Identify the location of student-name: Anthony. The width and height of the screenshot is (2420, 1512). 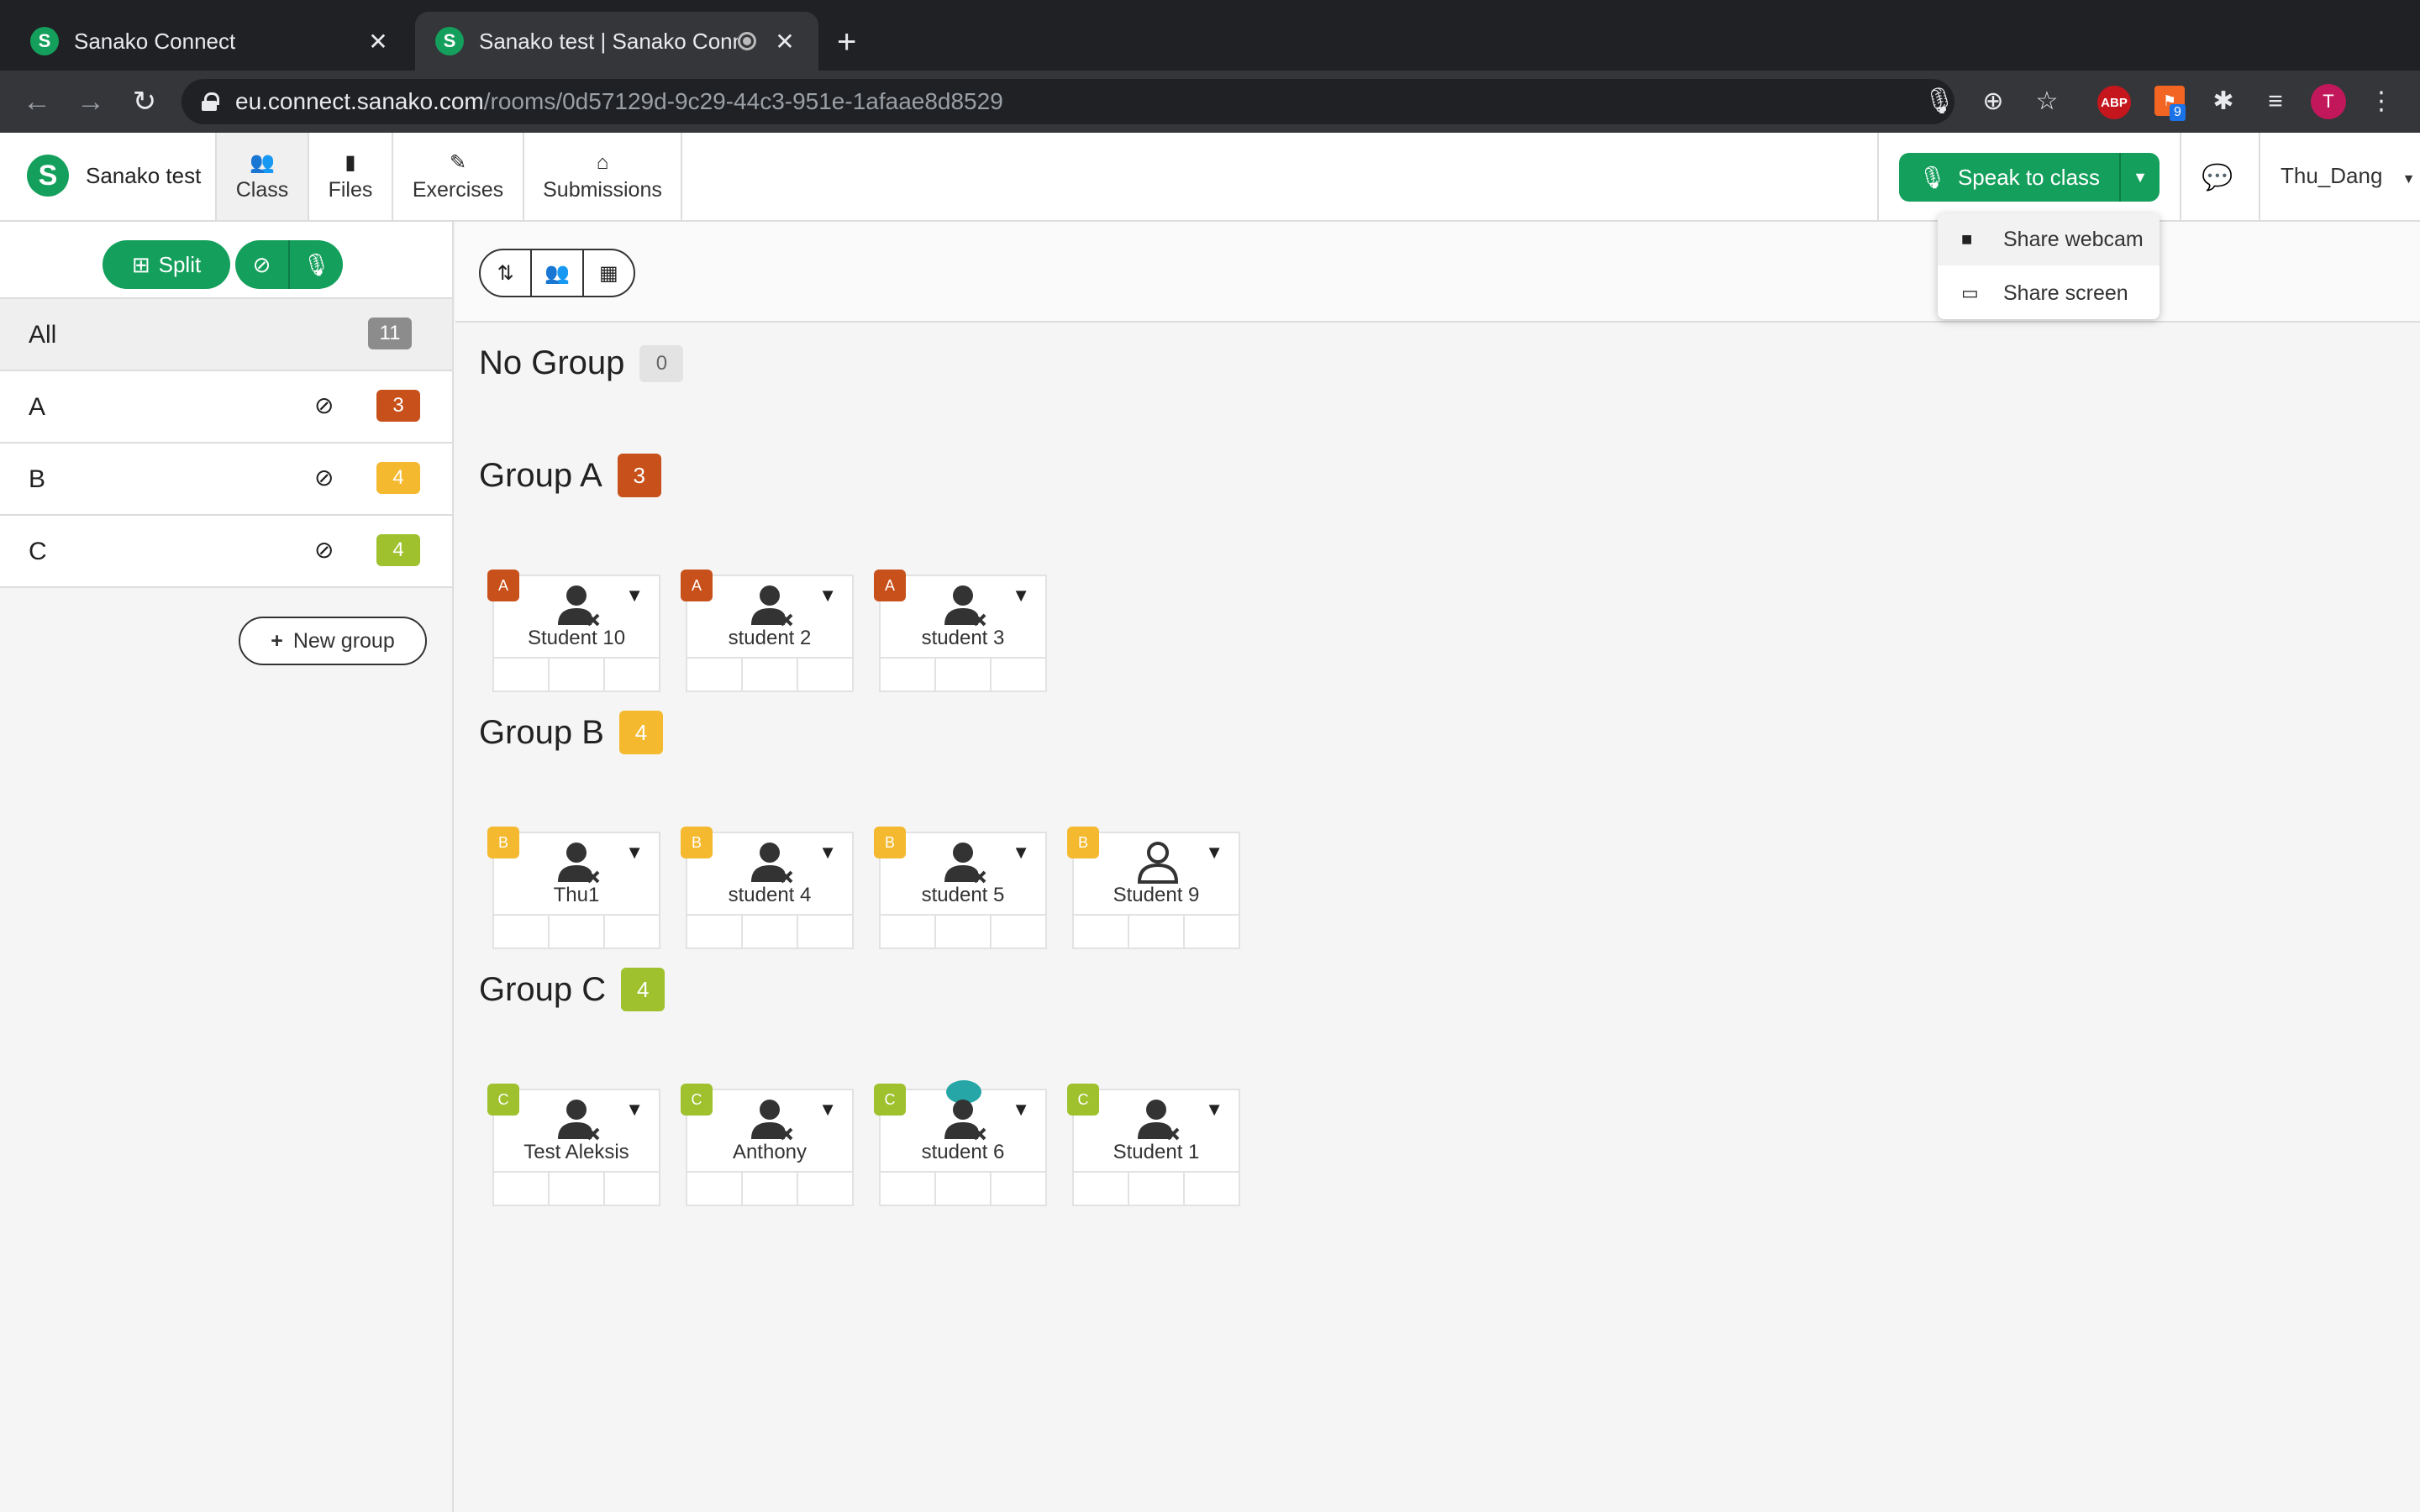
(770, 1152).